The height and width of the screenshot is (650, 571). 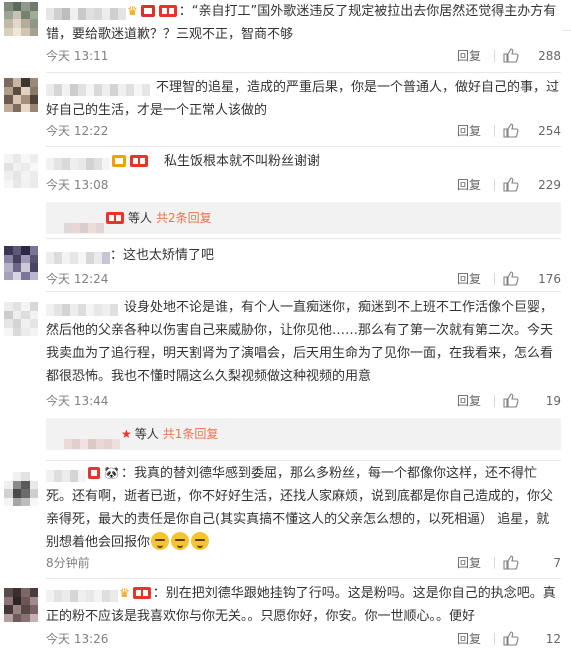 I want to click on subreply-summary: ★ 等人 共1条回复, so click(x=303, y=434).